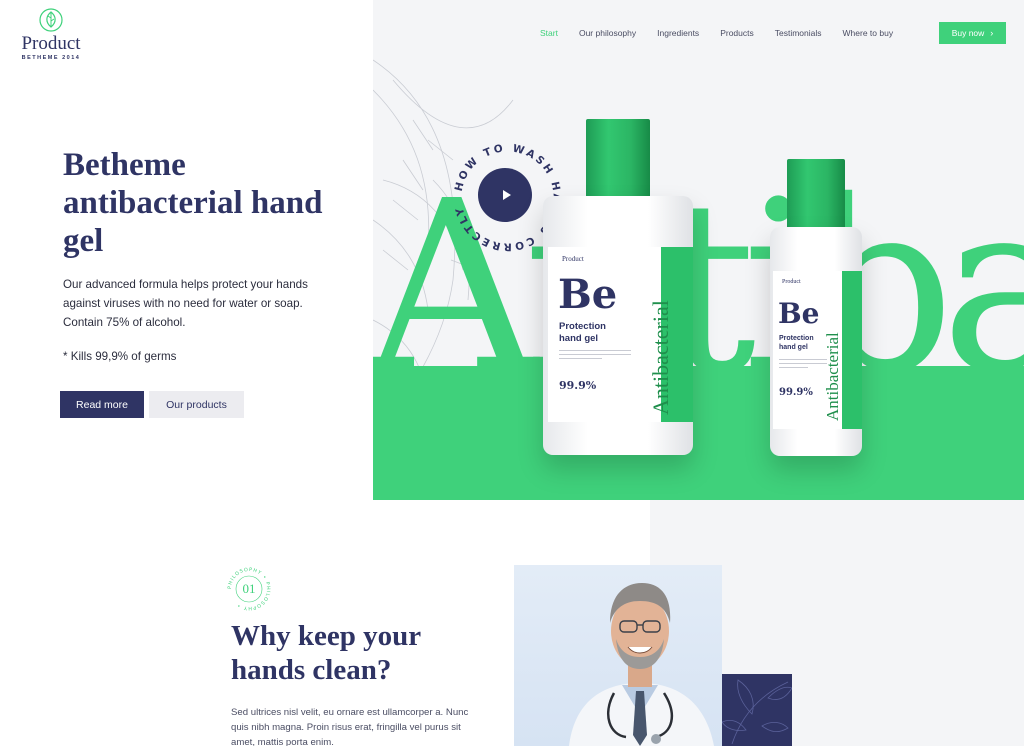 This screenshot has width=1024, height=746. What do you see at coordinates (698, 433) in the screenshot?
I see `green-band` at bounding box center [698, 433].